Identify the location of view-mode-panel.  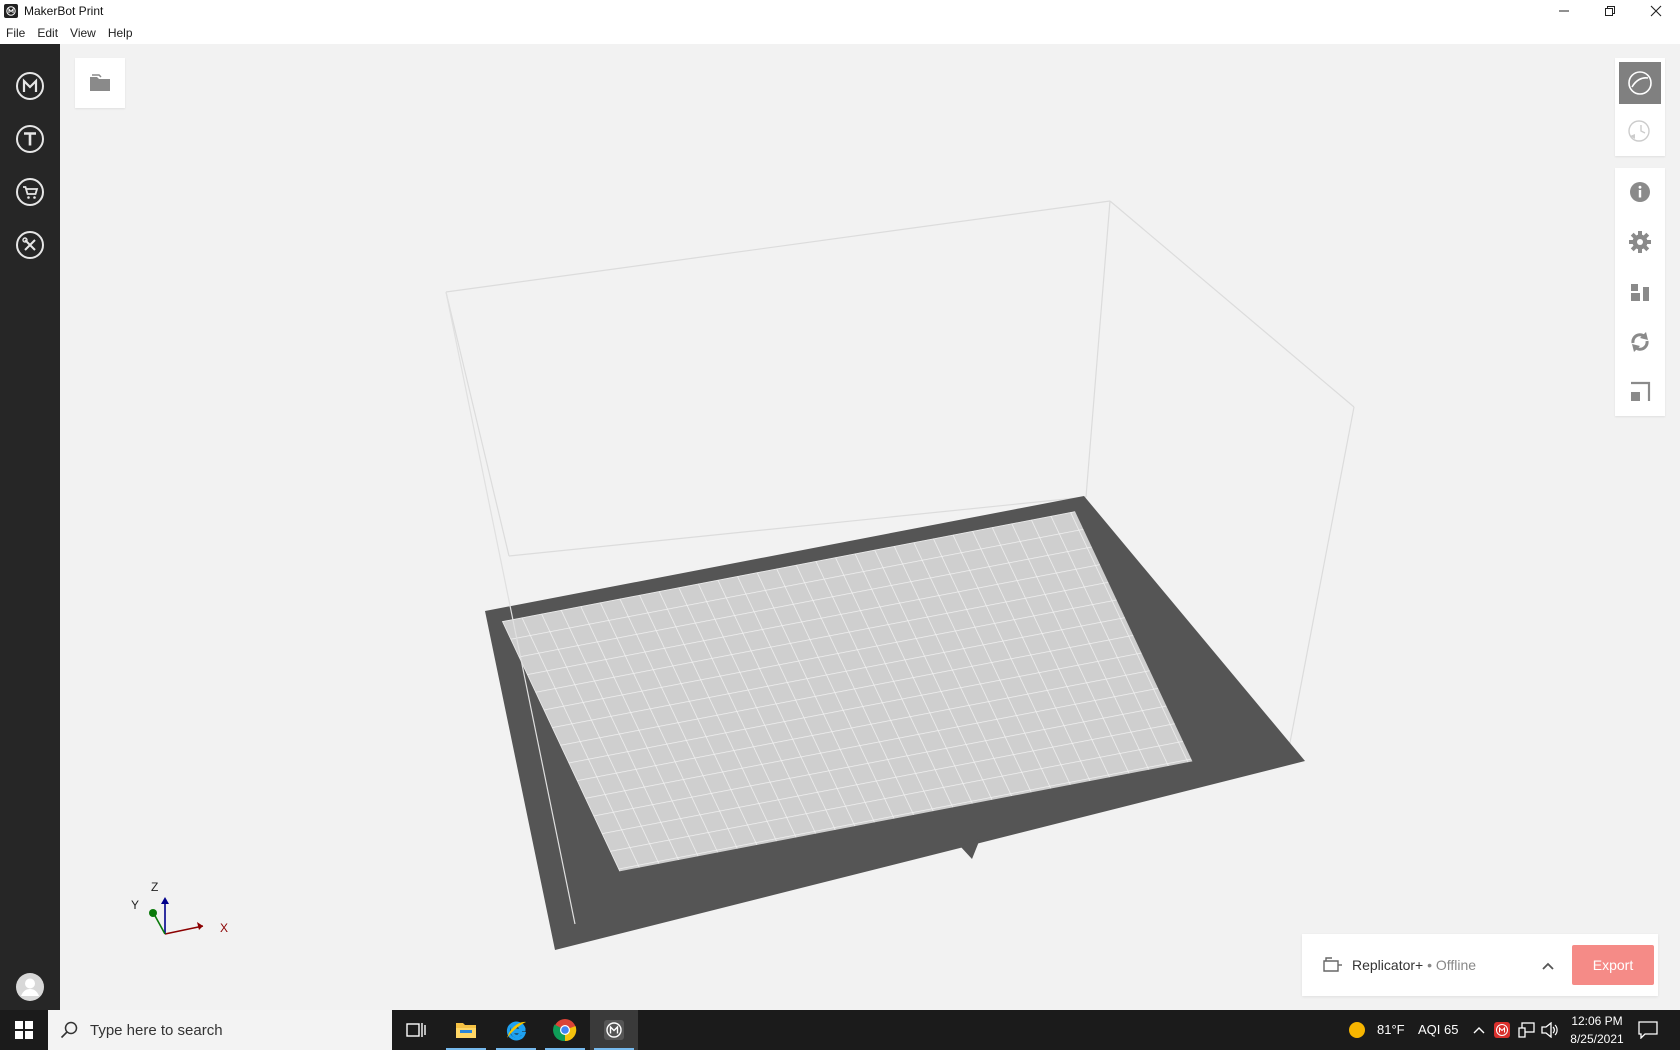
(1640, 107).